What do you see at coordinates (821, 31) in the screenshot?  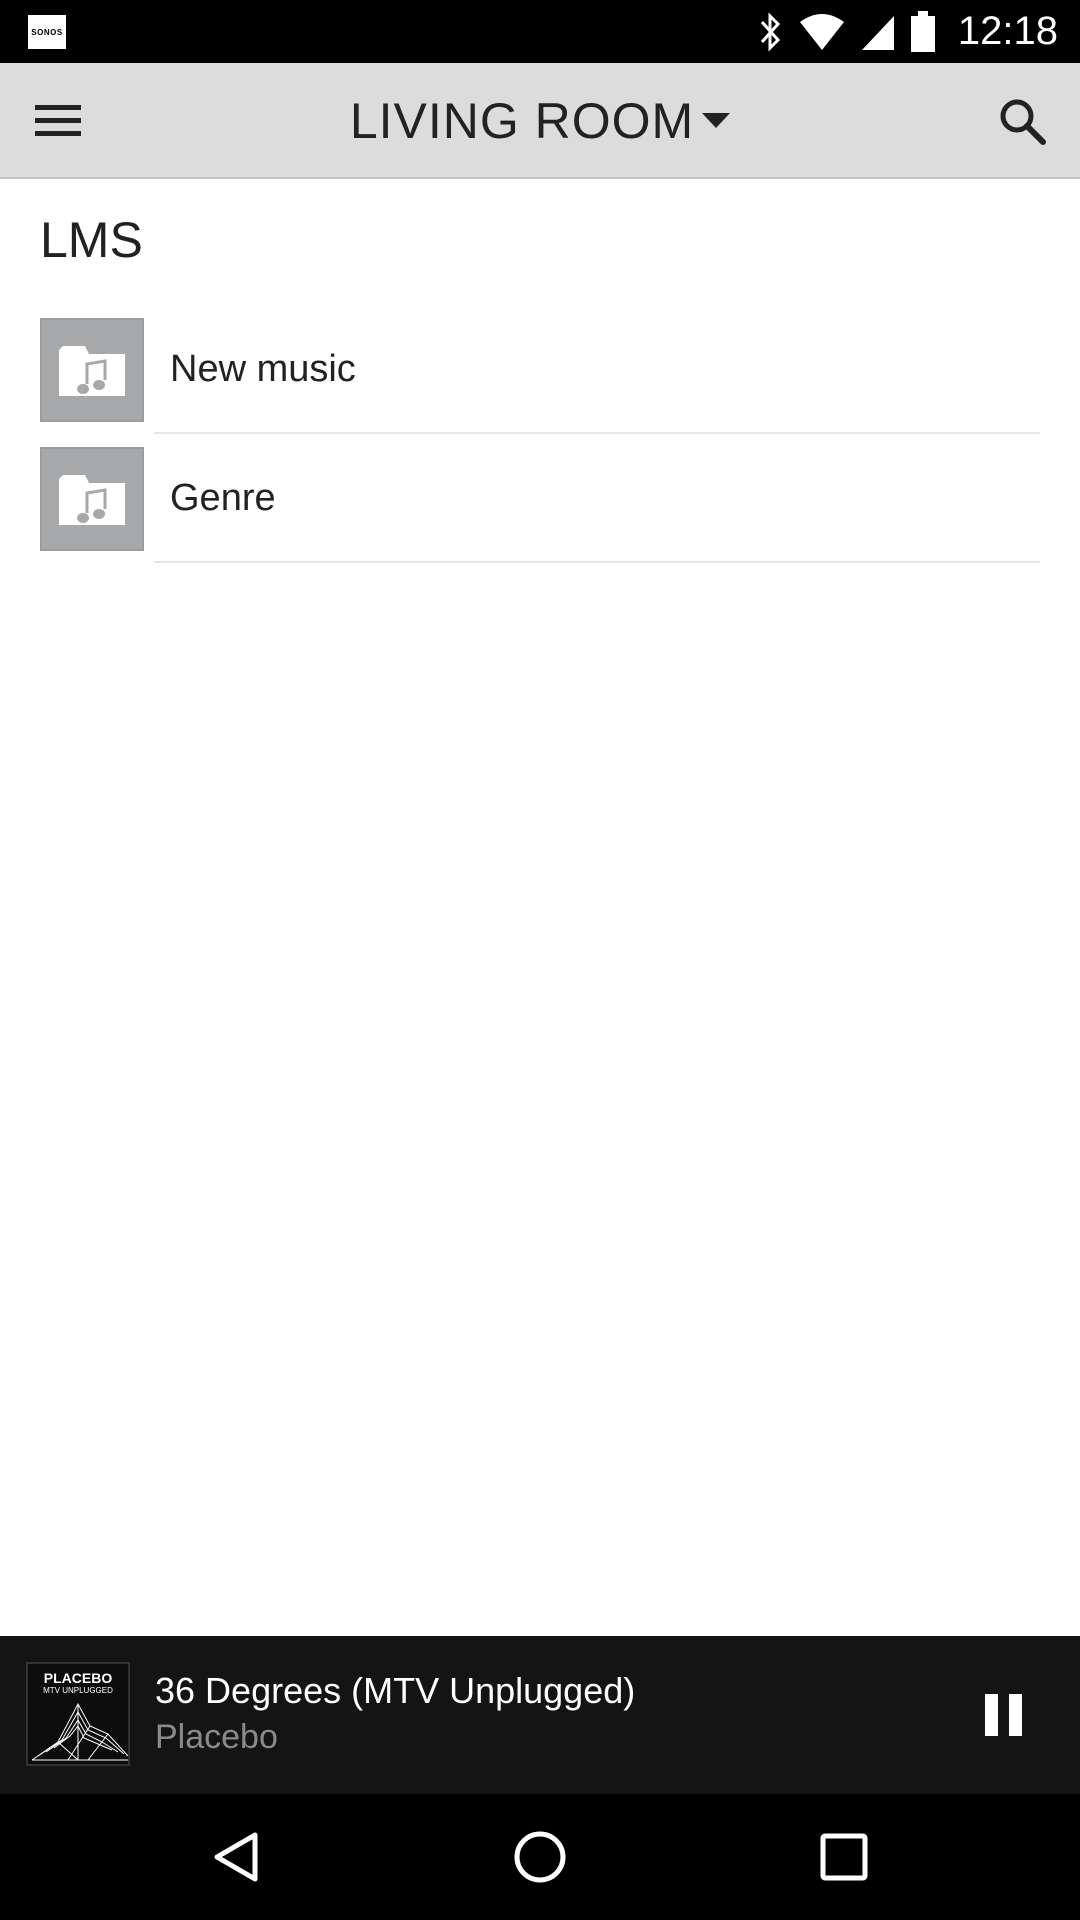 I see `wifi-icon` at bounding box center [821, 31].